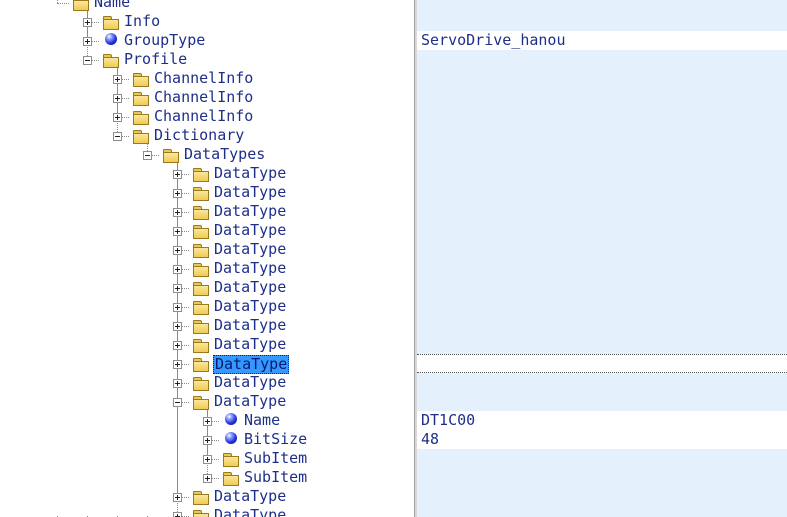 The height and width of the screenshot is (517, 787). I want to click on tree-node-label: Profile, so click(155, 59).